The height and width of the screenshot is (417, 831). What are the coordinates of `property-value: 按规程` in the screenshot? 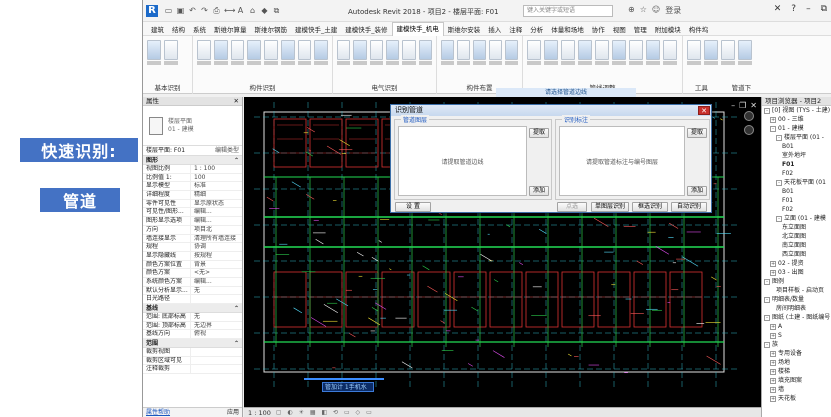 It's located at (216, 256).